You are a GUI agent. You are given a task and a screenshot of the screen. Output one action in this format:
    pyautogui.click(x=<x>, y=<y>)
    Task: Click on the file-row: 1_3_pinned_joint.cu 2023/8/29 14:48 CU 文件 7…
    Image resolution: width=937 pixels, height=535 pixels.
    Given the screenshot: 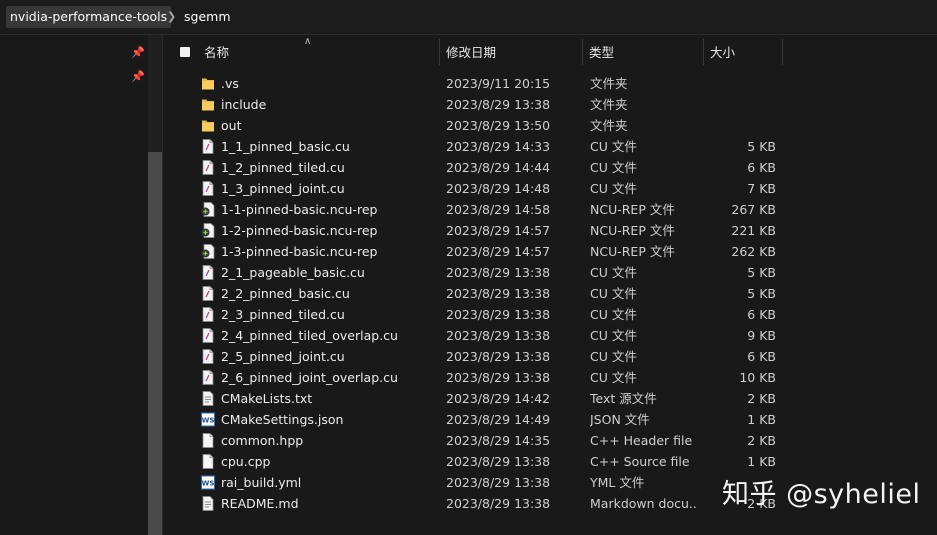 What is the action you would take?
    pyautogui.click(x=551, y=188)
    